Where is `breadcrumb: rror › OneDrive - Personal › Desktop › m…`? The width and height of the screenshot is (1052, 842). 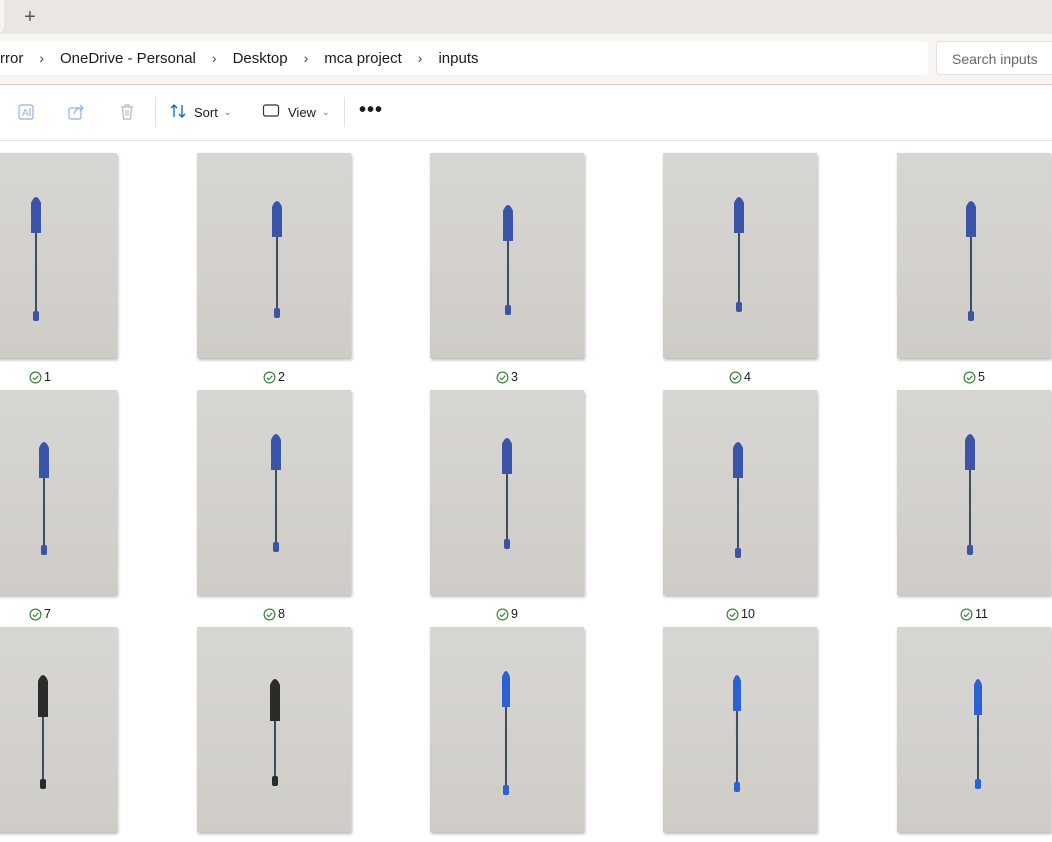
breadcrumb: rror › OneDrive - Personal › Desktop › m… is located at coordinates (464, 58).